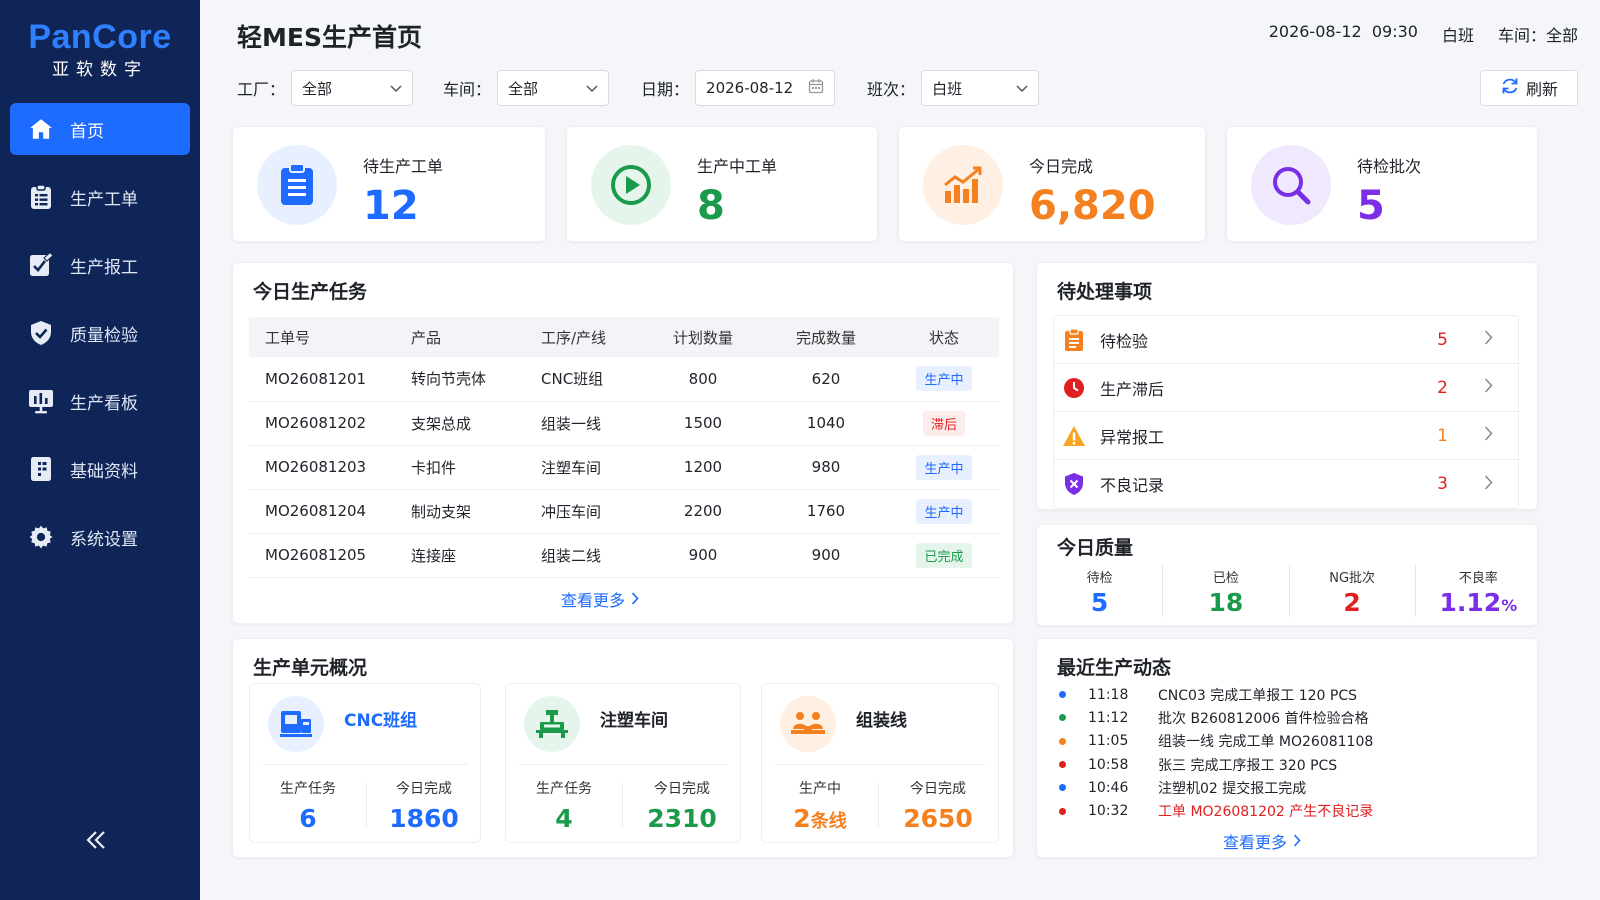  Describe the element at coordinates (1266, 812) in the screenshot. I see `activity-text: 工单 MO26081202 产生不良记录` at that location.